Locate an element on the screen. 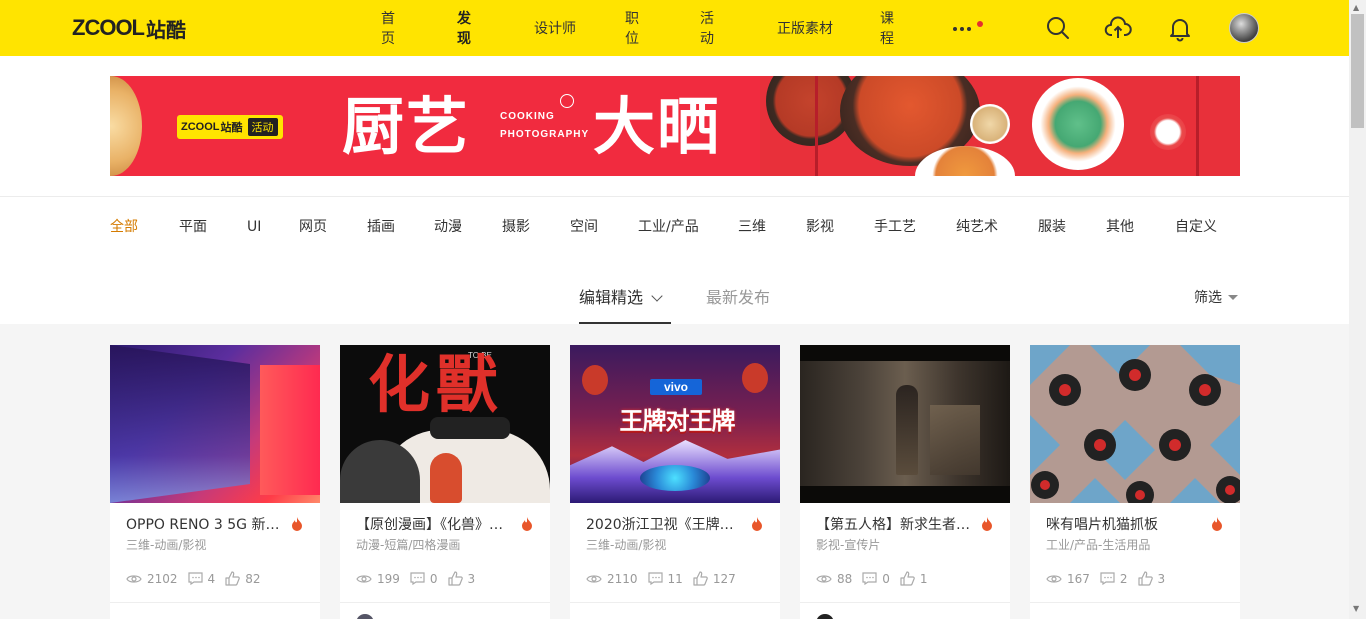 The width and height of the screenshot is (1366, 619). nav-item-designers: 设计师 is located at coordinates (555, 28).